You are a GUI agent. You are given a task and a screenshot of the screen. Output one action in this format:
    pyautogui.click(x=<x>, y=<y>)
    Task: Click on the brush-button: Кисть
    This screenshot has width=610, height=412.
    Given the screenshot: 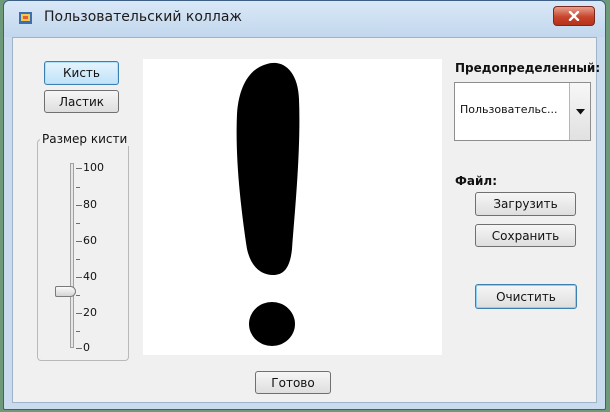 What is the action you would take?
    pyautogui.click(x=81, y=73)
    